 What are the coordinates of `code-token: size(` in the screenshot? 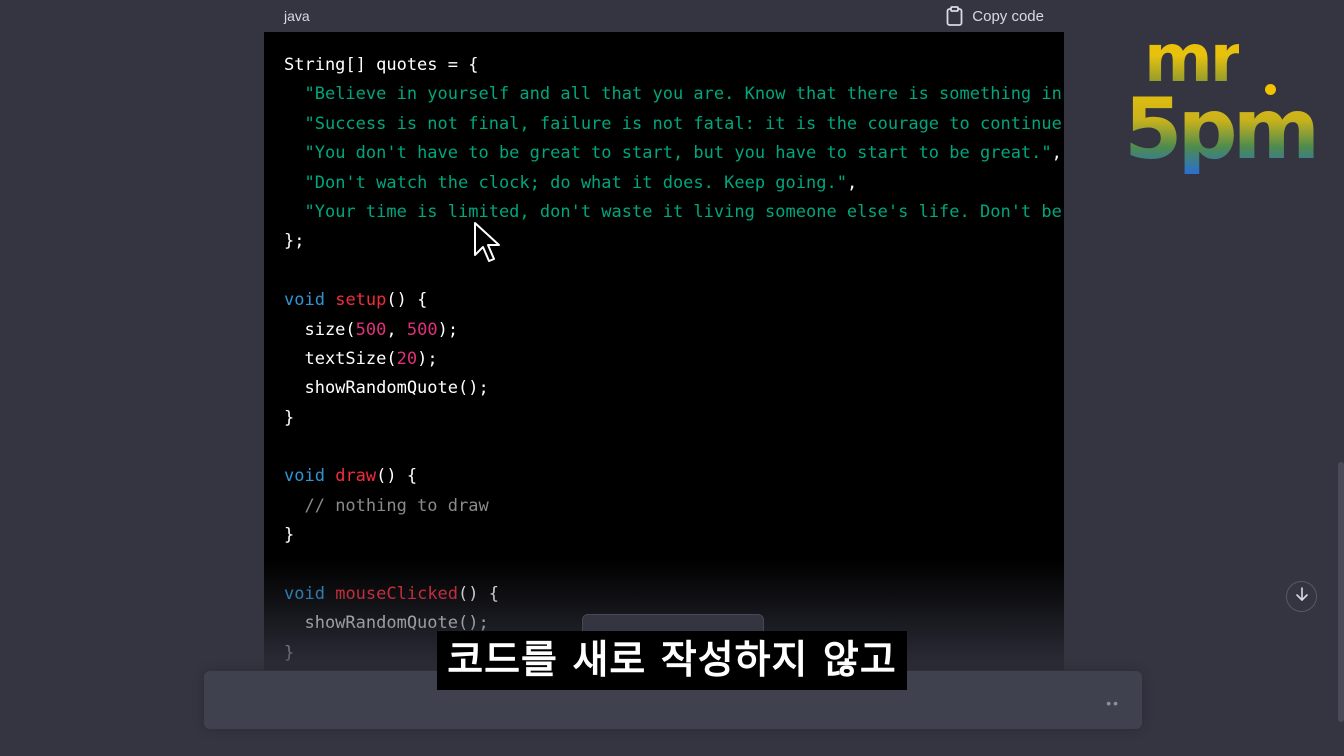 It's located at (320, 329).